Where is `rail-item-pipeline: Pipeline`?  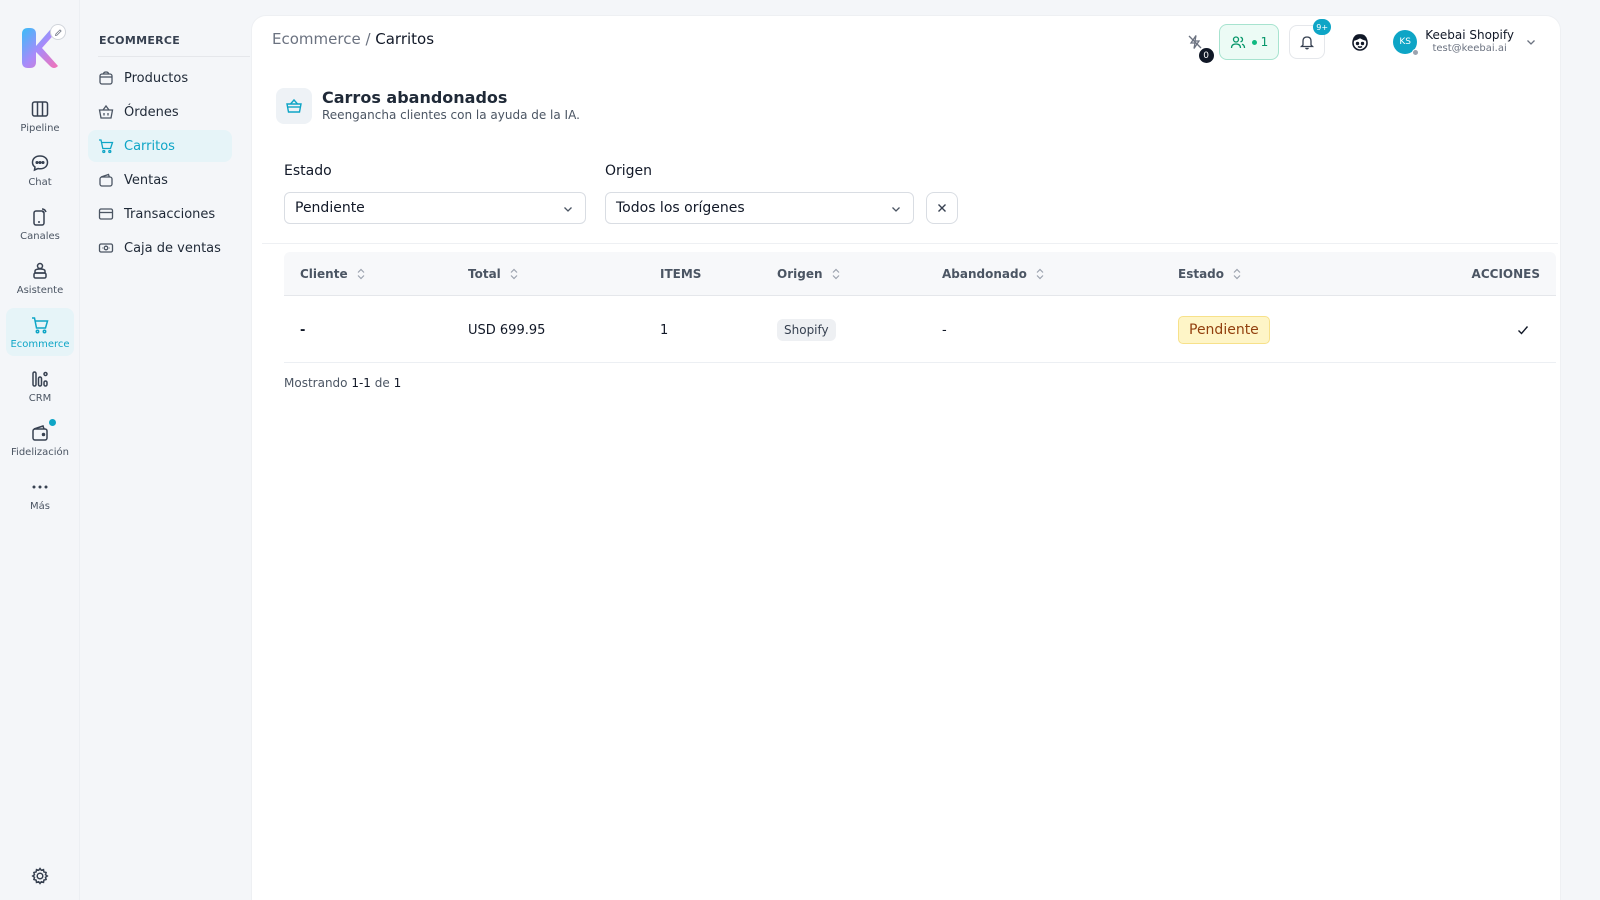 rail-item-pipeline: Pipeline is located at coordinates (40, 116).